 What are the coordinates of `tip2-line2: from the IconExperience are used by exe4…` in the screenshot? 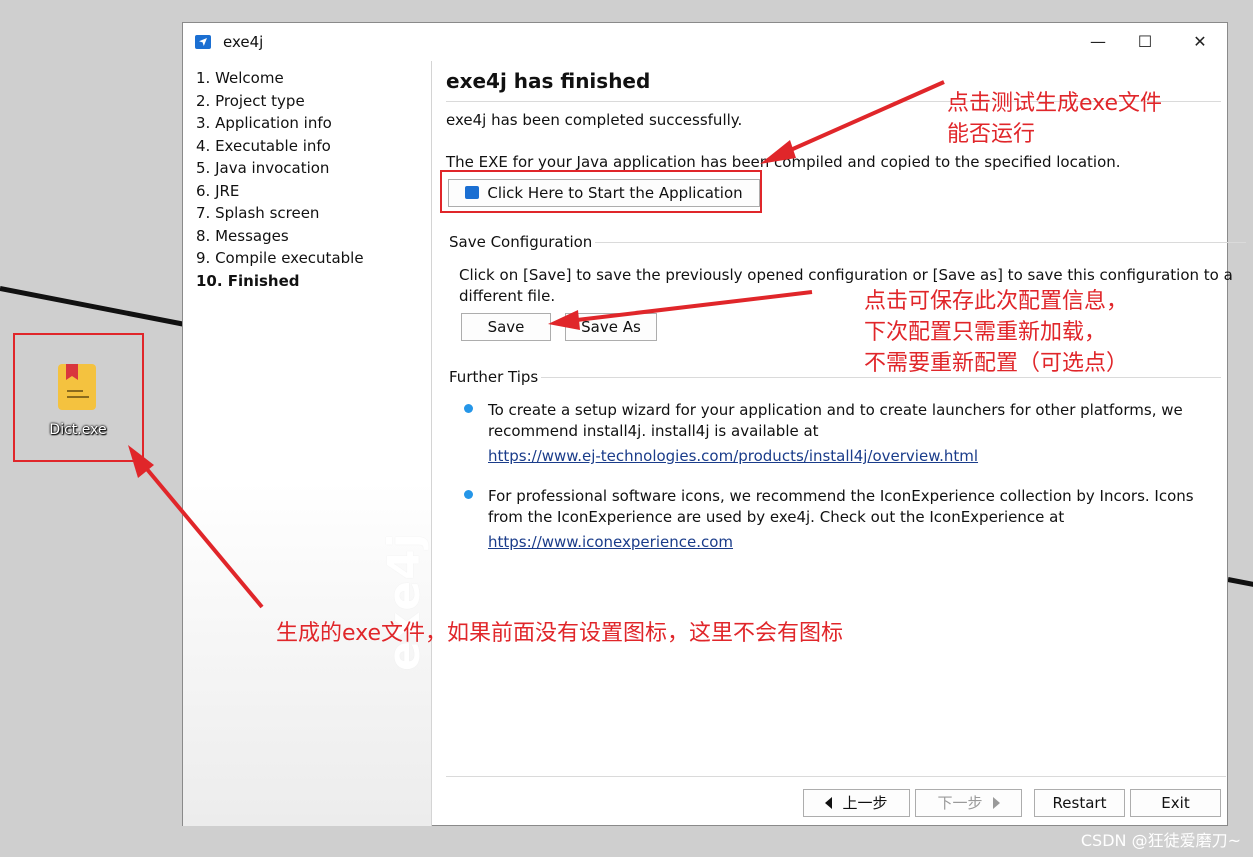 It's located at (776, 517).